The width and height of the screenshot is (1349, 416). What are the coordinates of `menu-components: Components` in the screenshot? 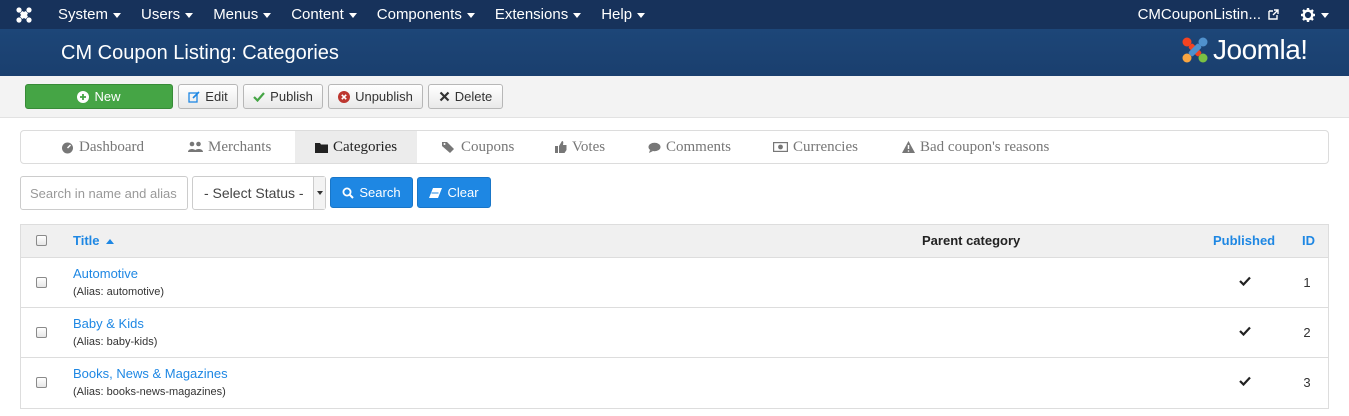 It's located at (426, 14).